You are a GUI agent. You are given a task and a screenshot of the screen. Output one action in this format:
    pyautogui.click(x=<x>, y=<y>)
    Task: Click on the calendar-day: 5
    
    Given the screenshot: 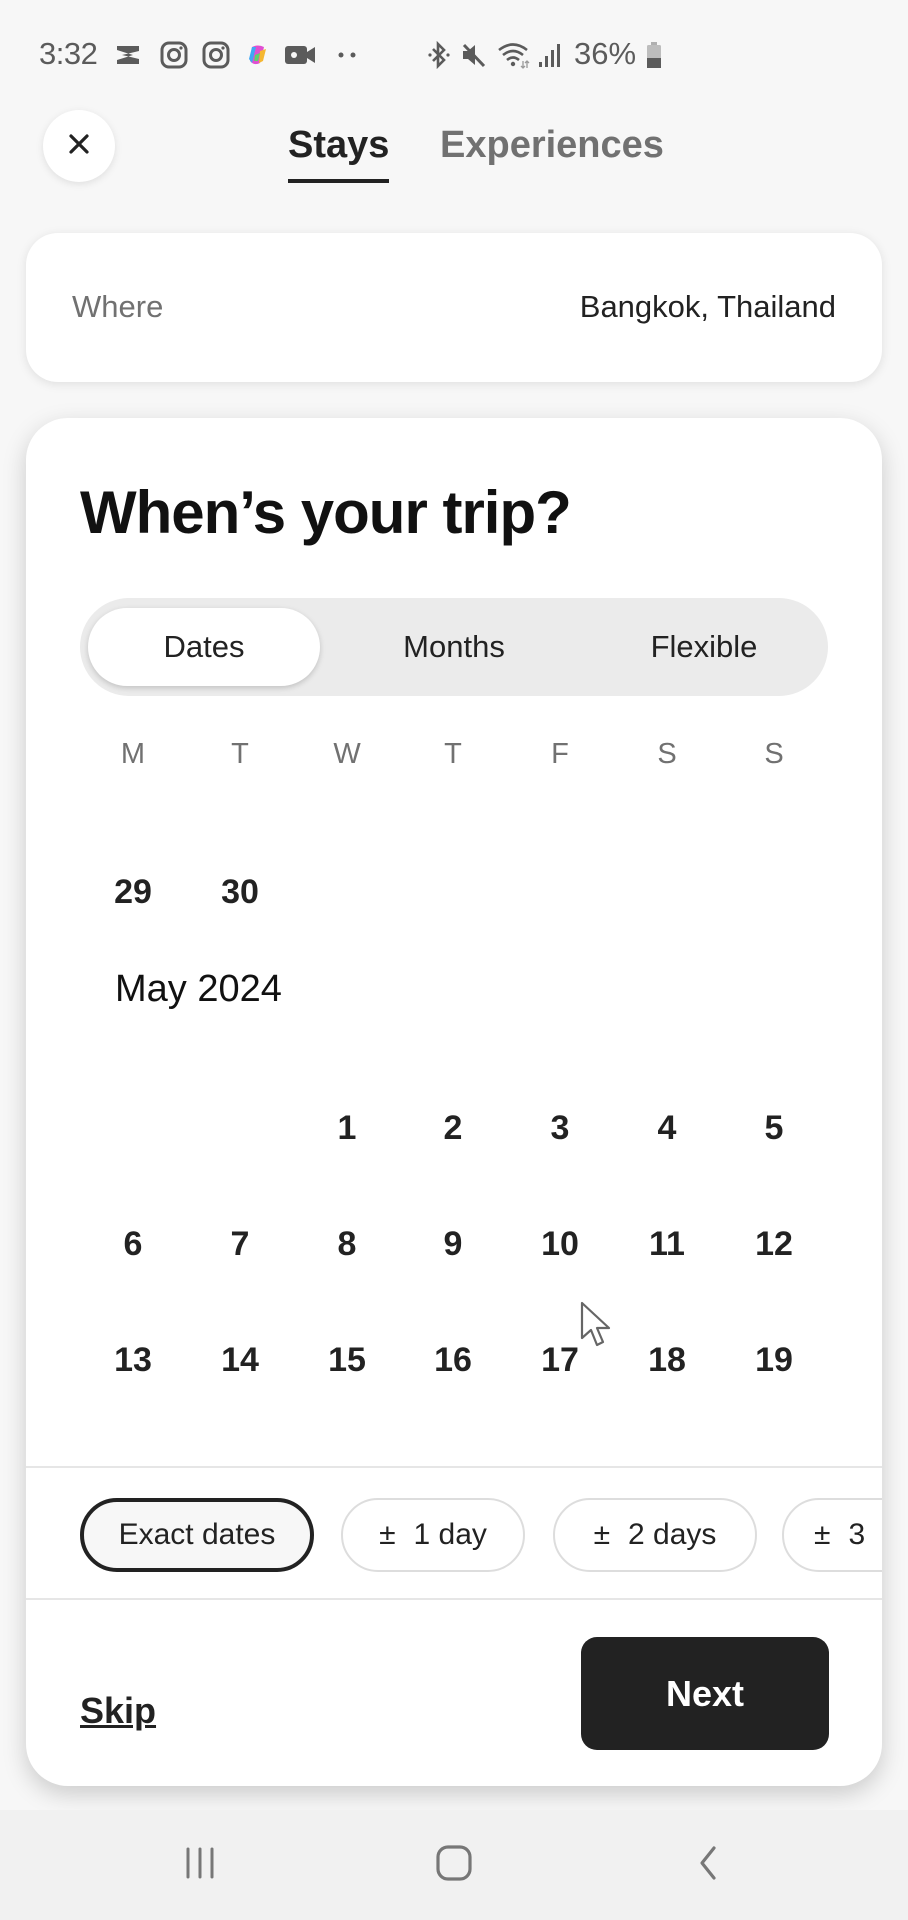 What is the action you would take?
    pyautogui.click(x=774, y=1128)
    